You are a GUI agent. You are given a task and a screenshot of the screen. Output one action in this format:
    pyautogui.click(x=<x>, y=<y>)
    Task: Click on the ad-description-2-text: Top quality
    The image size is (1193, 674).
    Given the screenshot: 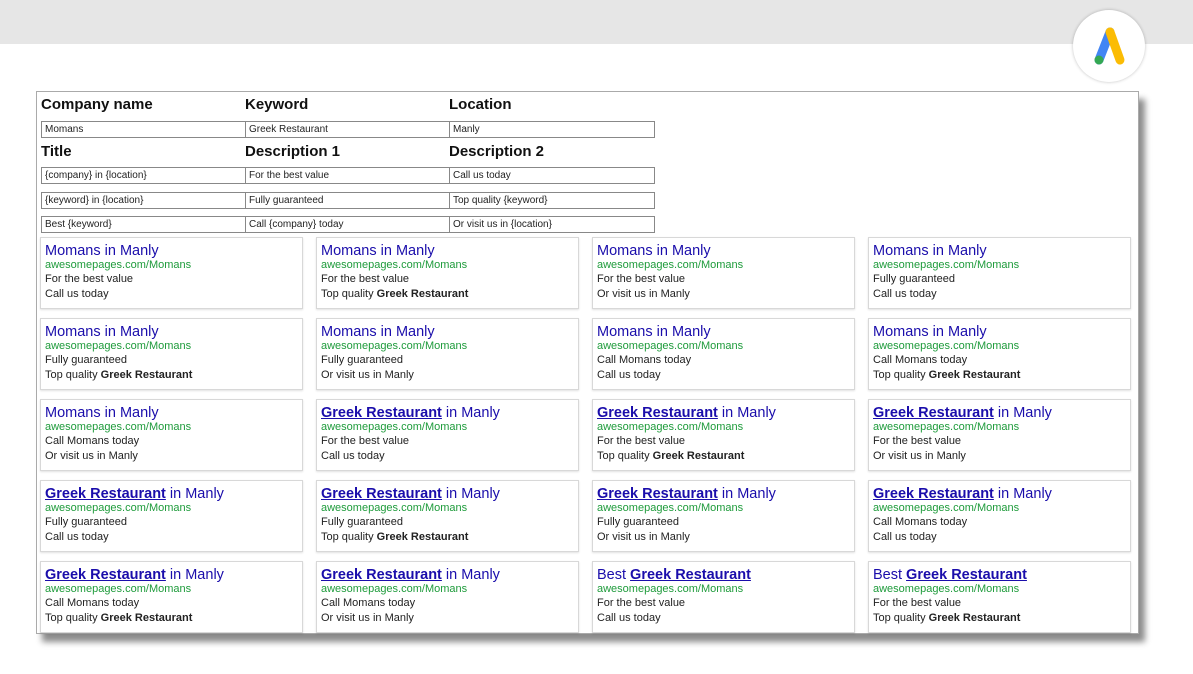 What is the action you would take?
    pyautogui.click(x=349, y=294)
    